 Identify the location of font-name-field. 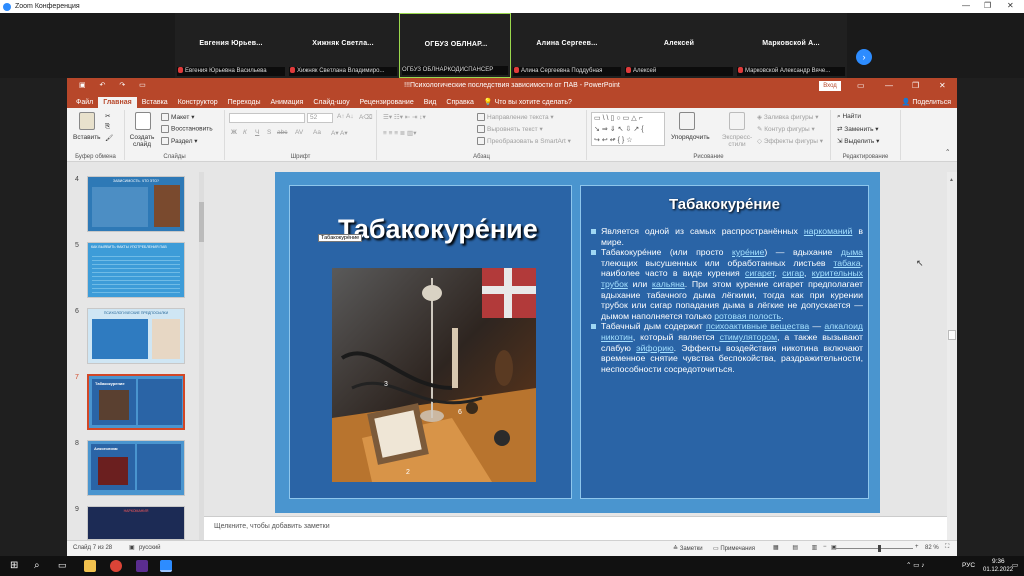
(267, 118).